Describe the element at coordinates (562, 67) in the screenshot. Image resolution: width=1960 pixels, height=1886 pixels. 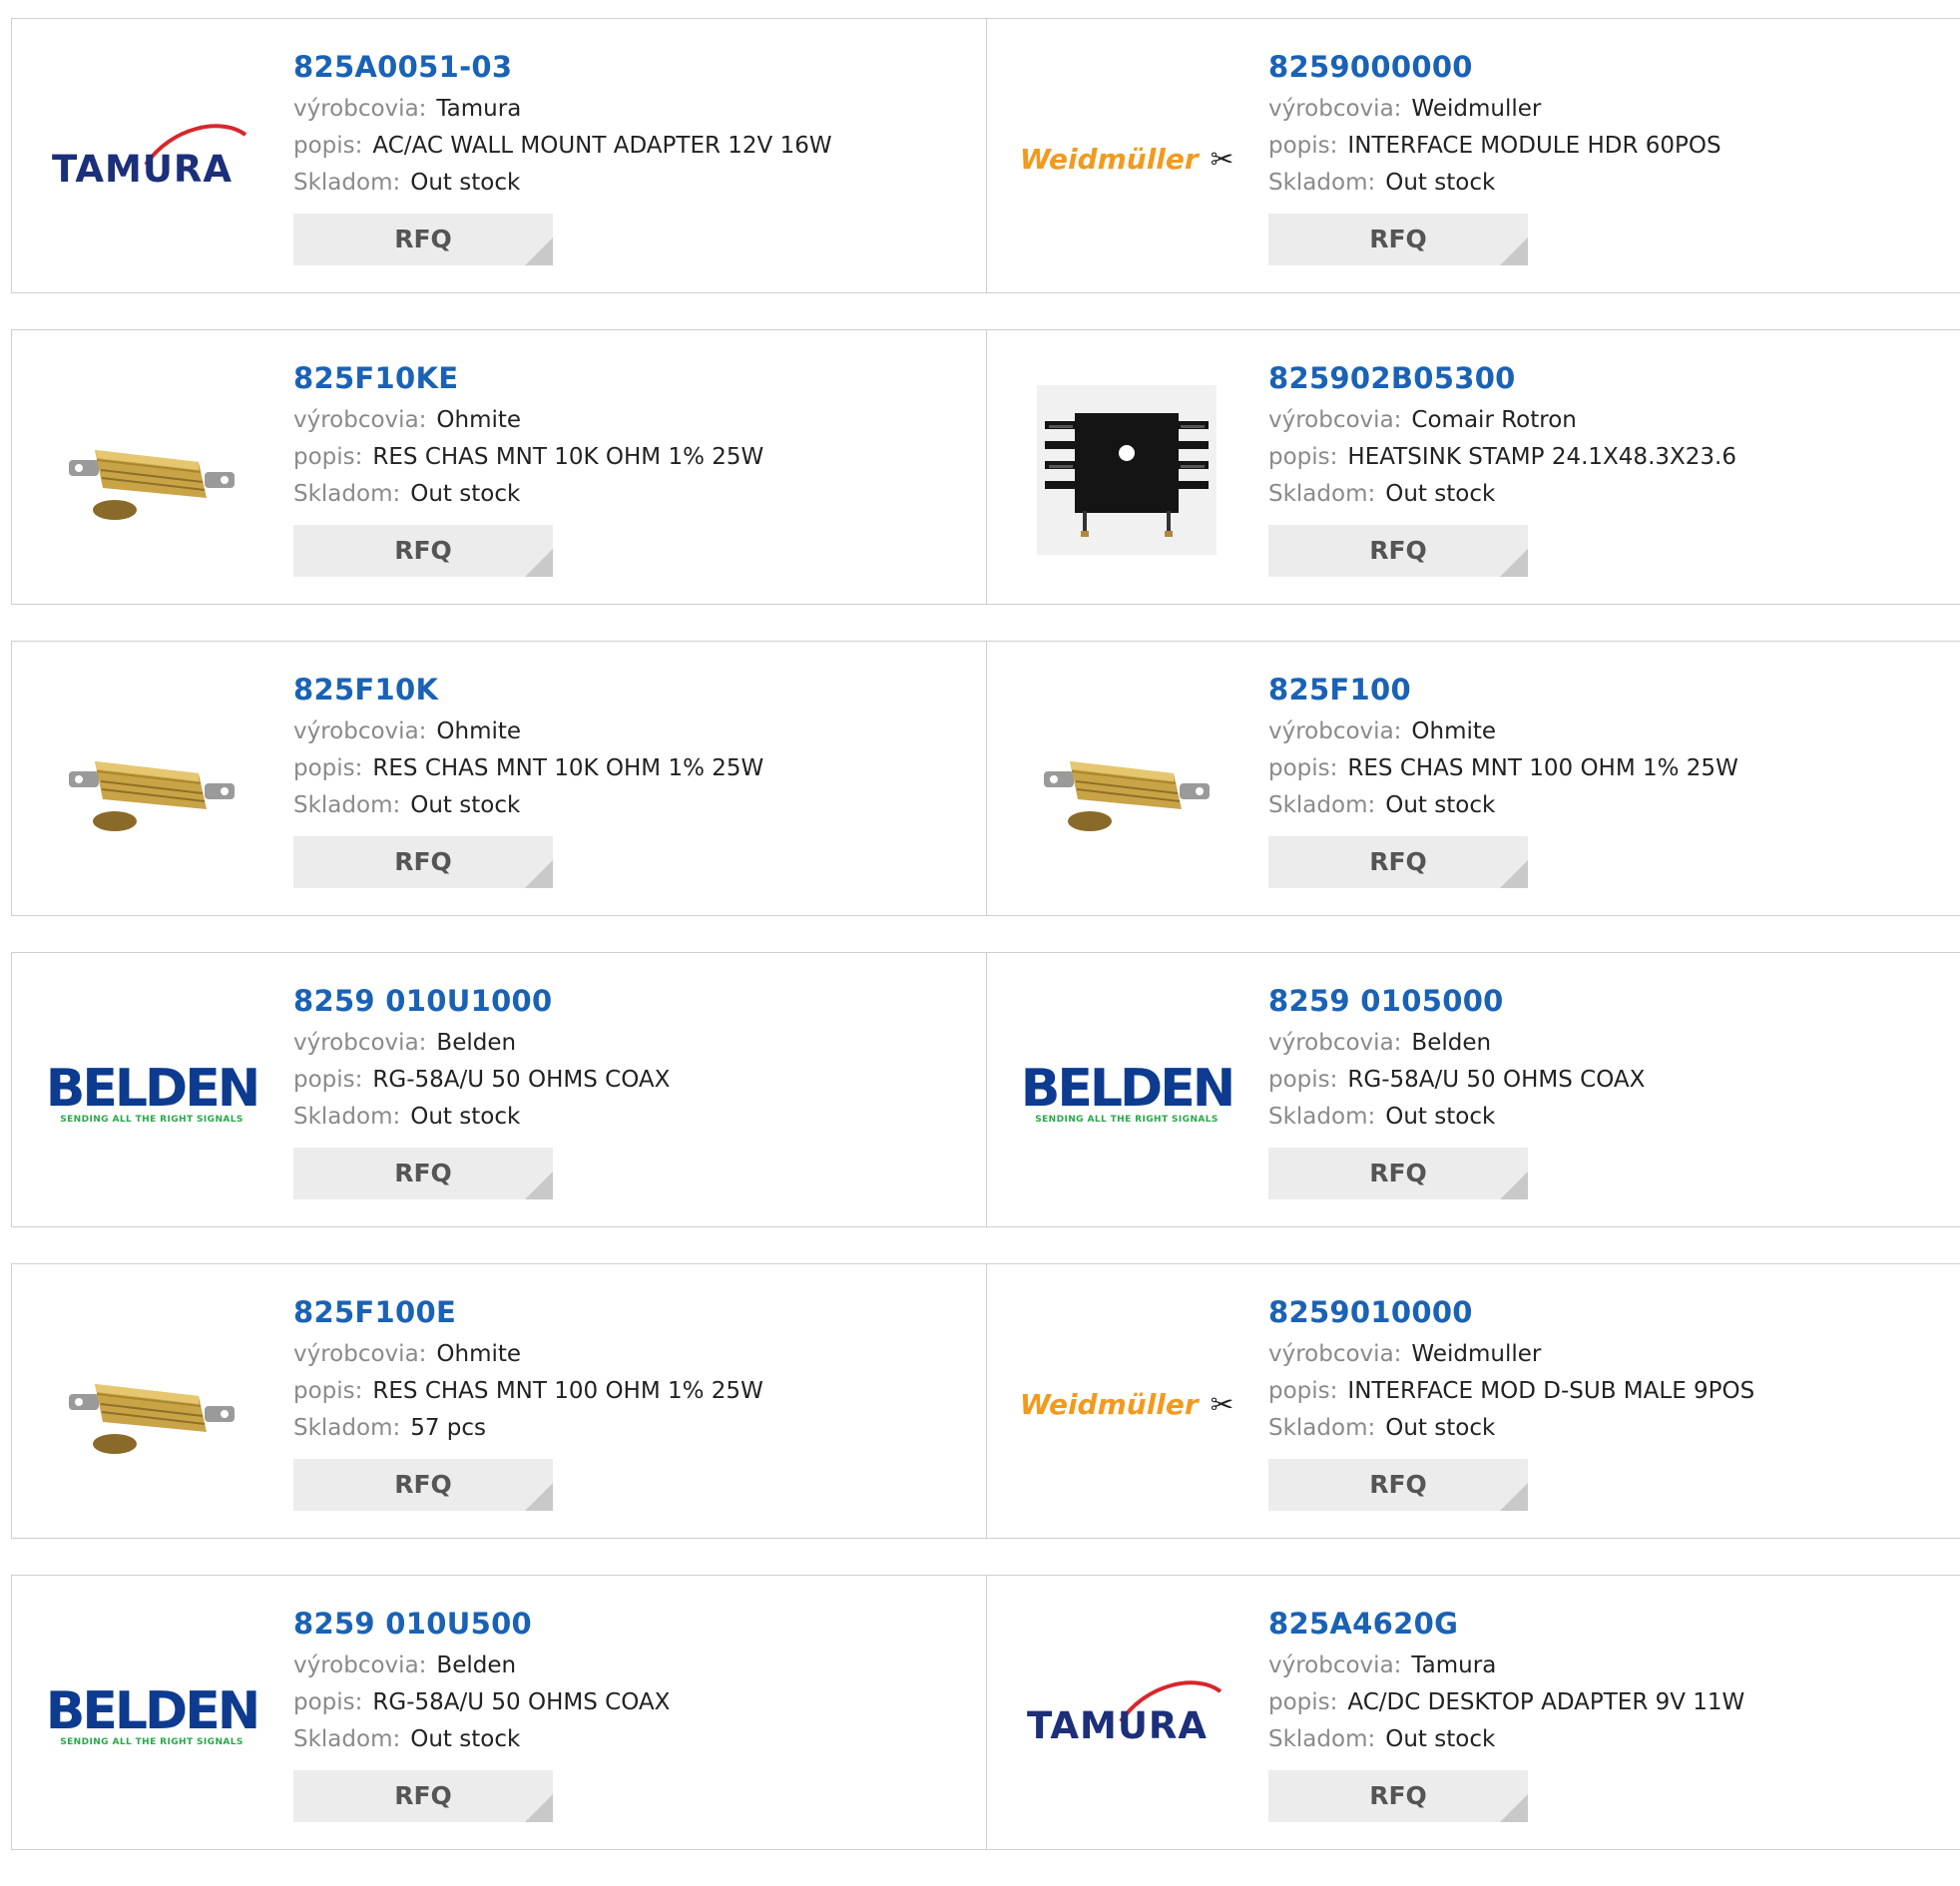
I see `part-number-link: 825A0051-03` at that location.